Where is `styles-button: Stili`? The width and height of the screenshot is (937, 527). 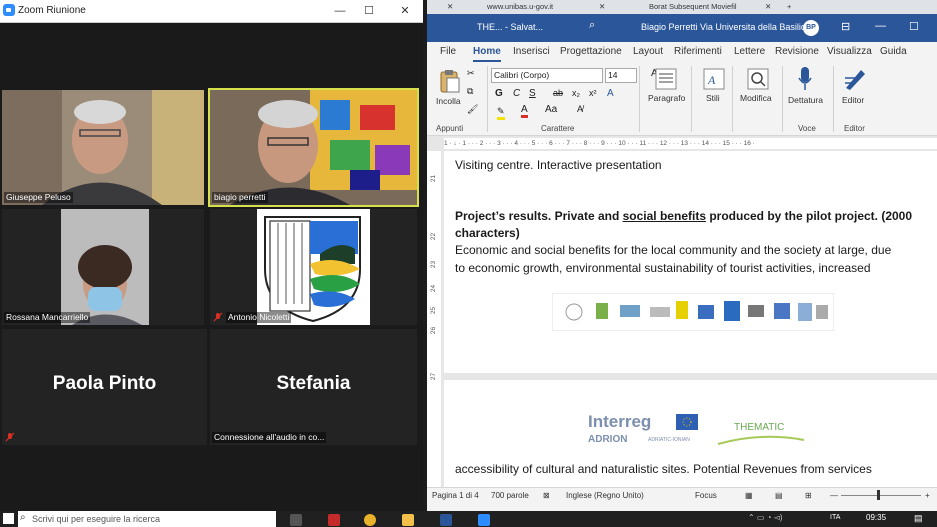 styles-button: Stili is located at coordinates (713, 98).